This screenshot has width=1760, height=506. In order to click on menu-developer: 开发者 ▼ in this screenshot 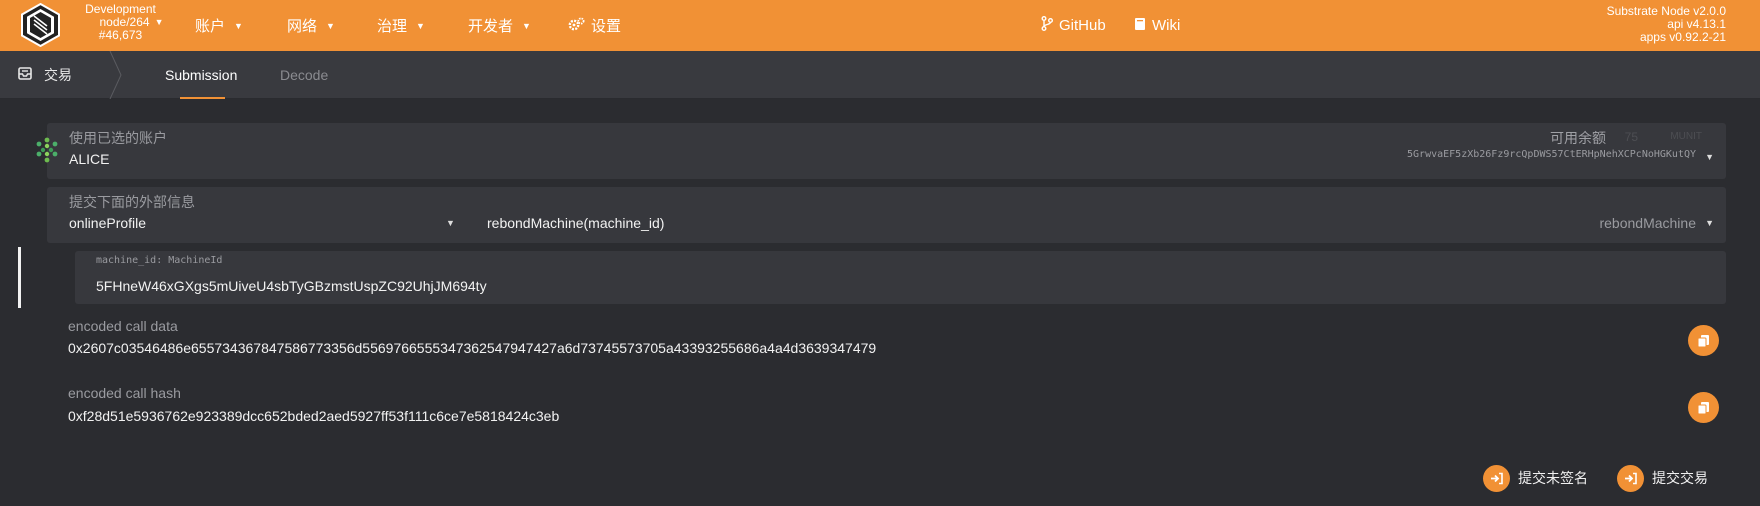, I will do `click(499, 25)`.